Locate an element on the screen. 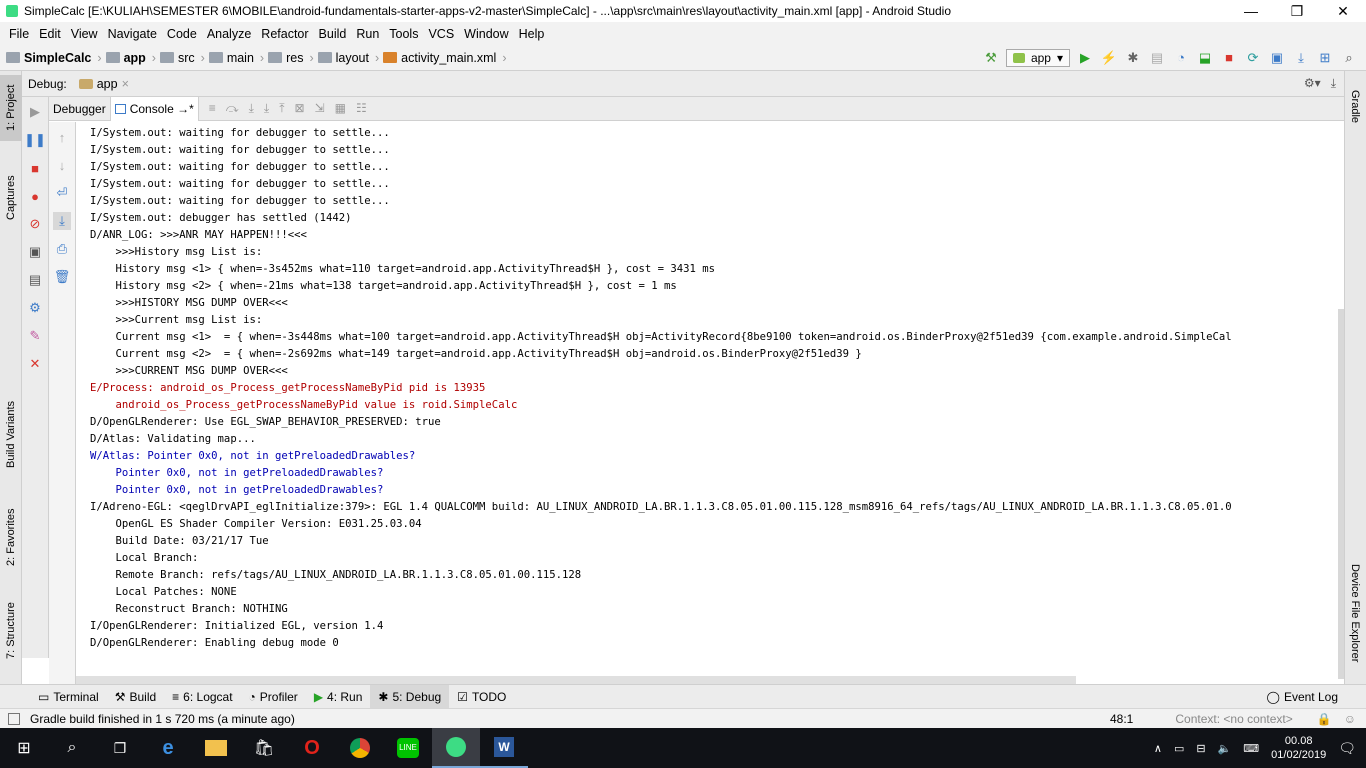  menu-analyze: Analyze is located at coordinates (229, 34).